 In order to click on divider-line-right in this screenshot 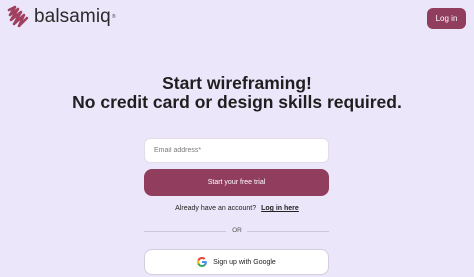, I will do `click(288, 231)`.